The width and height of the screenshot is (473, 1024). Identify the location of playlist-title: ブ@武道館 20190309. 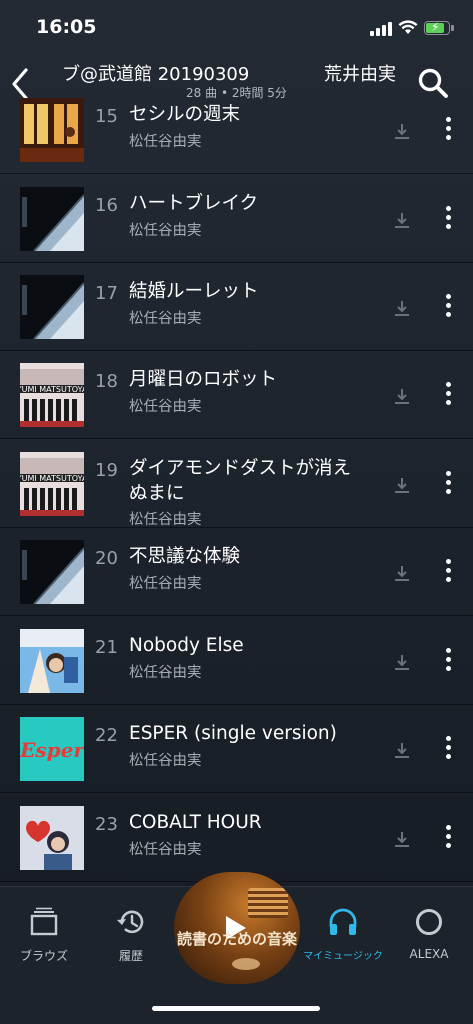
(156, 74).